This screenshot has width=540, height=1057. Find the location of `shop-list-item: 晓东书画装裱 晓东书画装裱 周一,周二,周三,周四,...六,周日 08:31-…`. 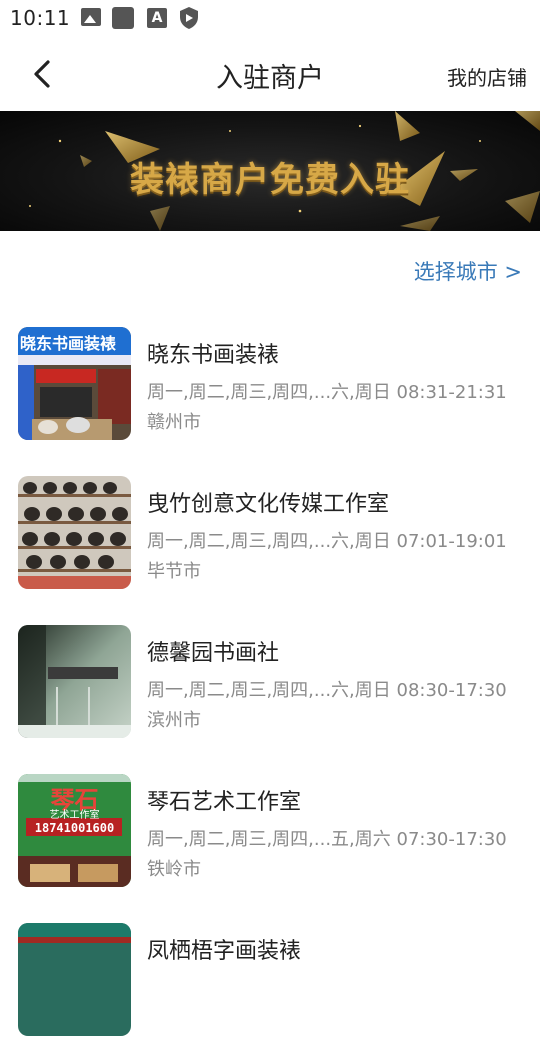

shop-list-item: 晓东书画装裱 晓东书画装裱 周一,周二,周三,周四,...六,周日 08:31-… is located at coordinates (270, 386).